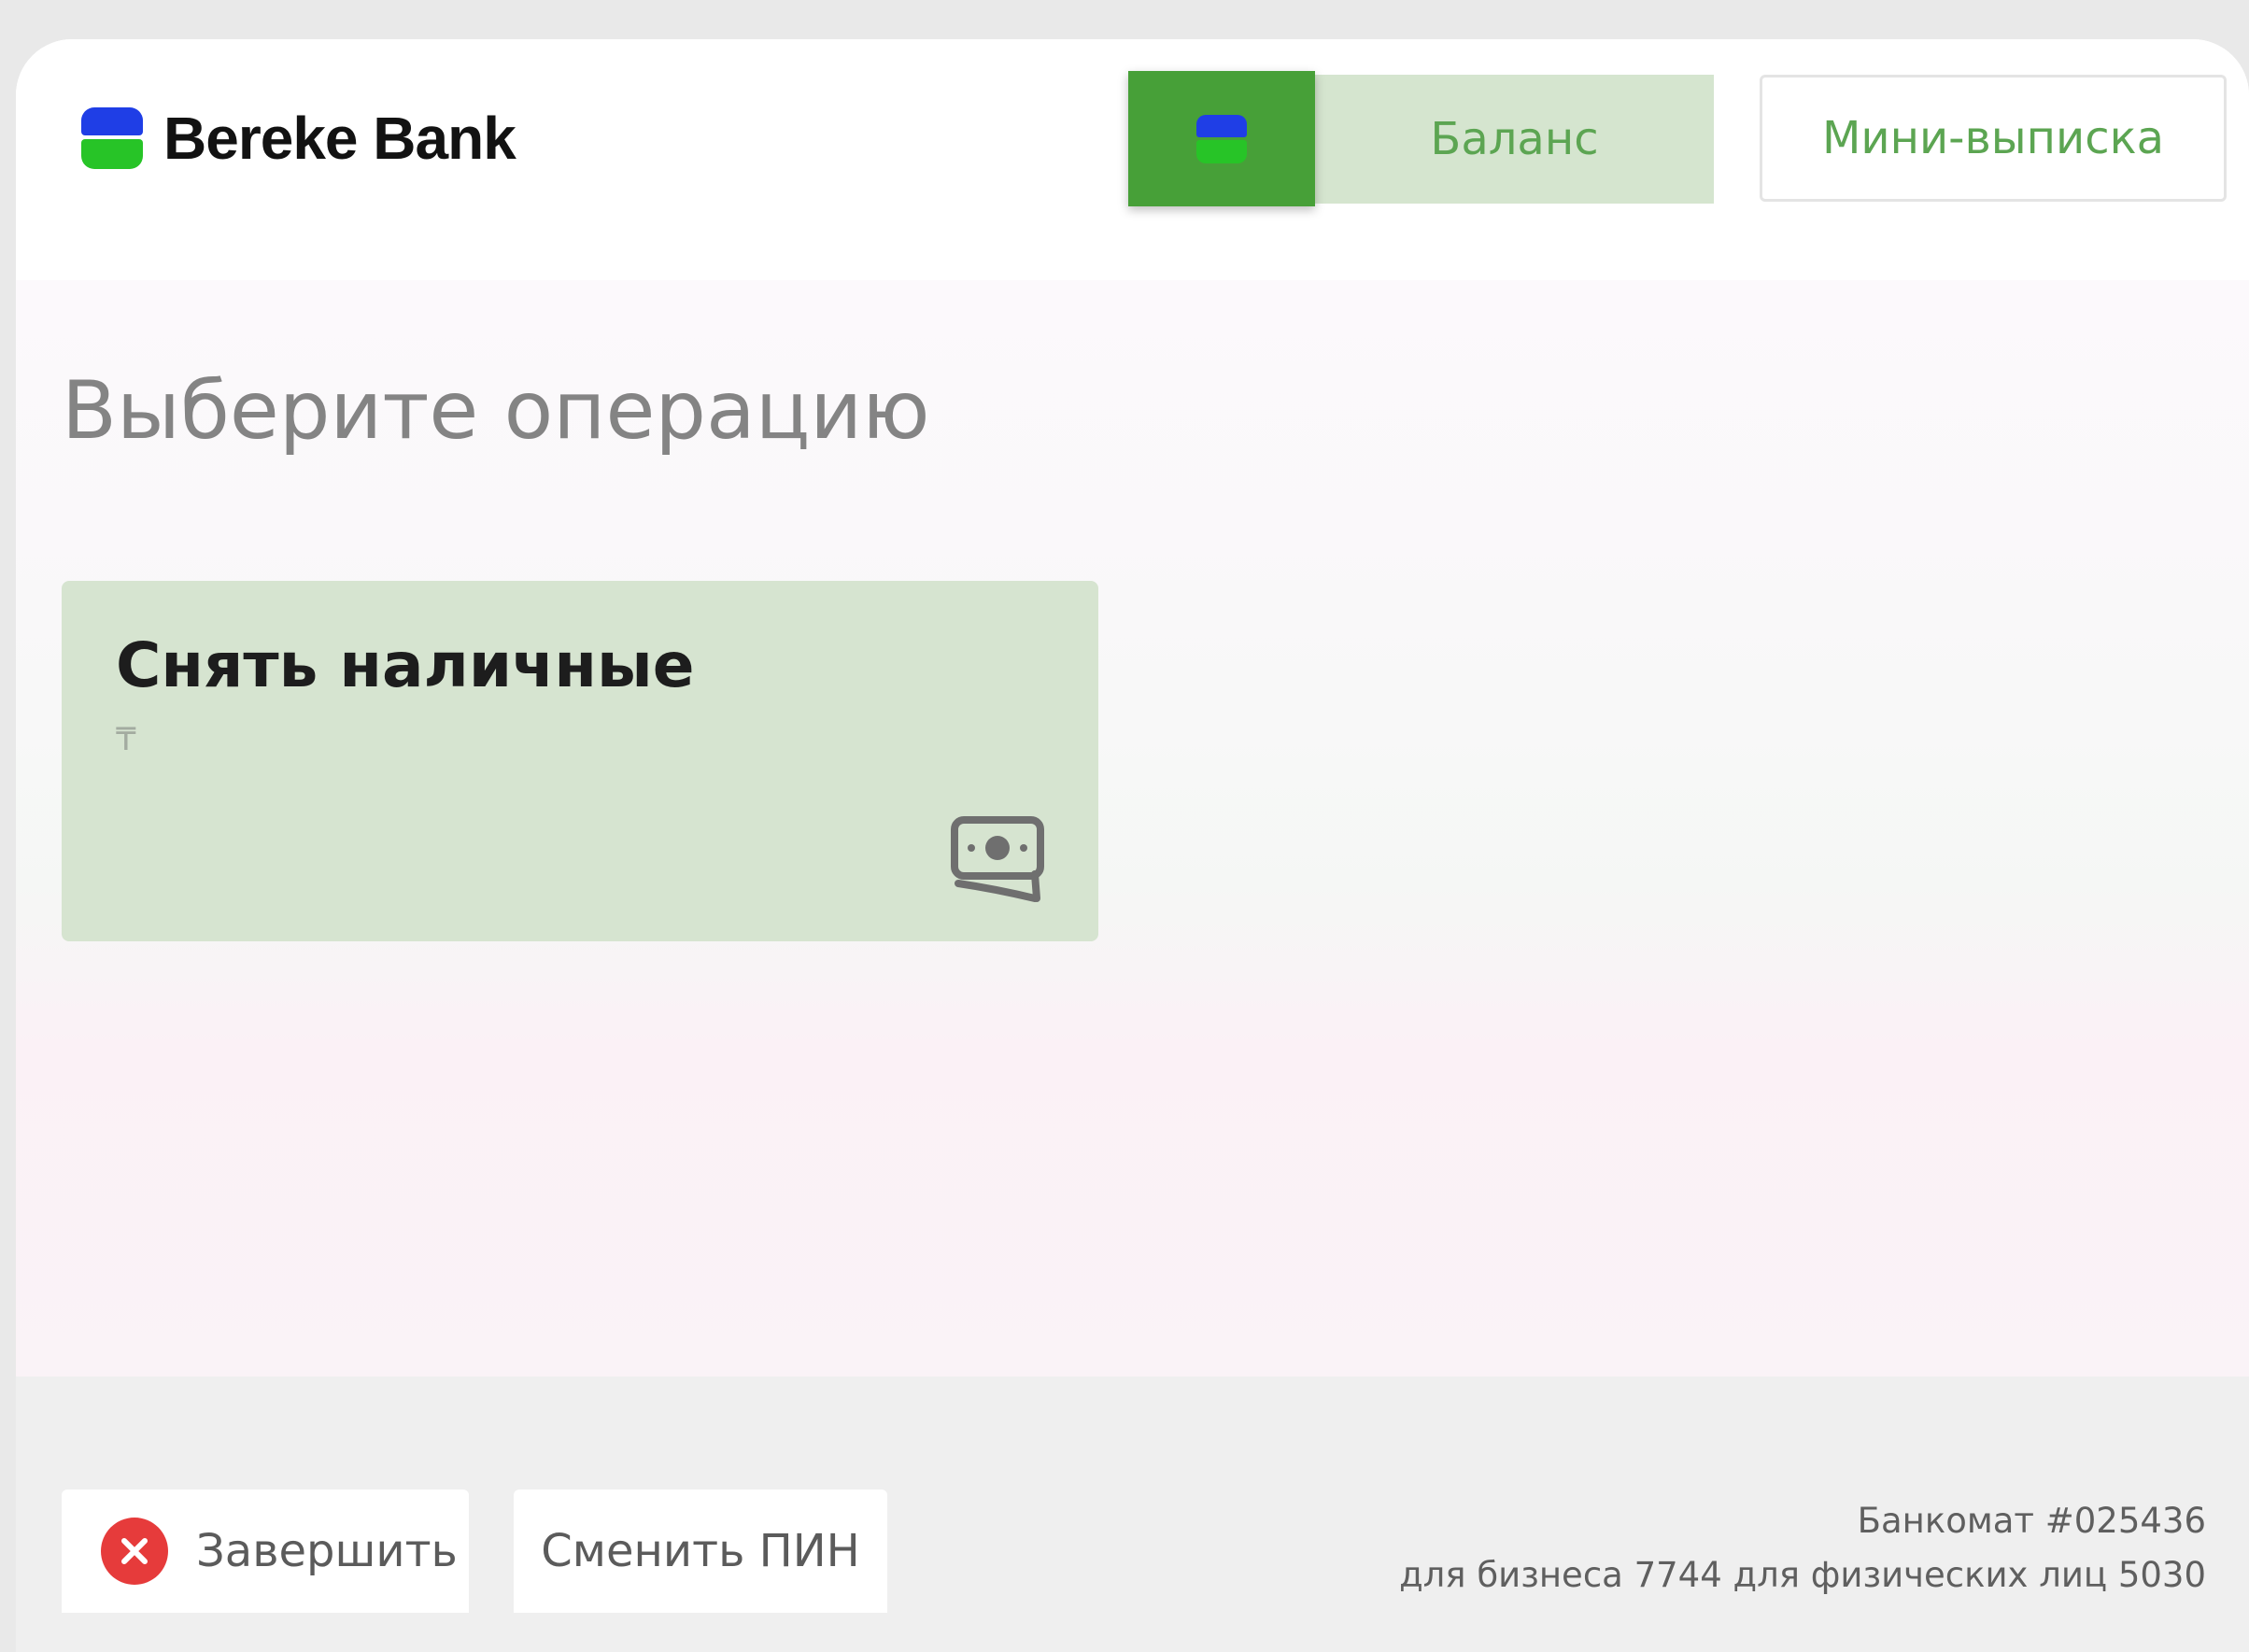 The image size is (2249, 1652). Describe the element at coordinates (1994, 138) in the screenshot. I see `mini-statement-button: Мини-выписка` at that location.